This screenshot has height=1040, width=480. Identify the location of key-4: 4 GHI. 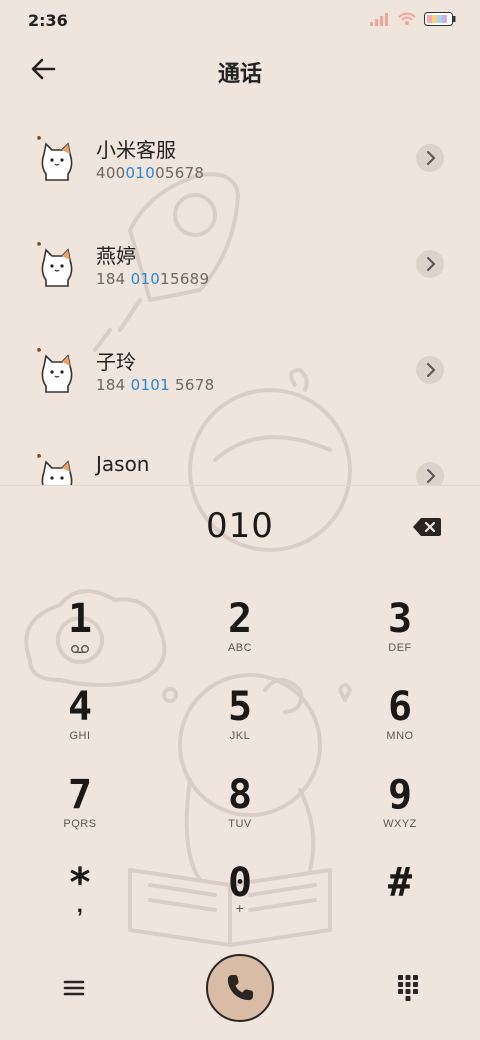
(80, 726).